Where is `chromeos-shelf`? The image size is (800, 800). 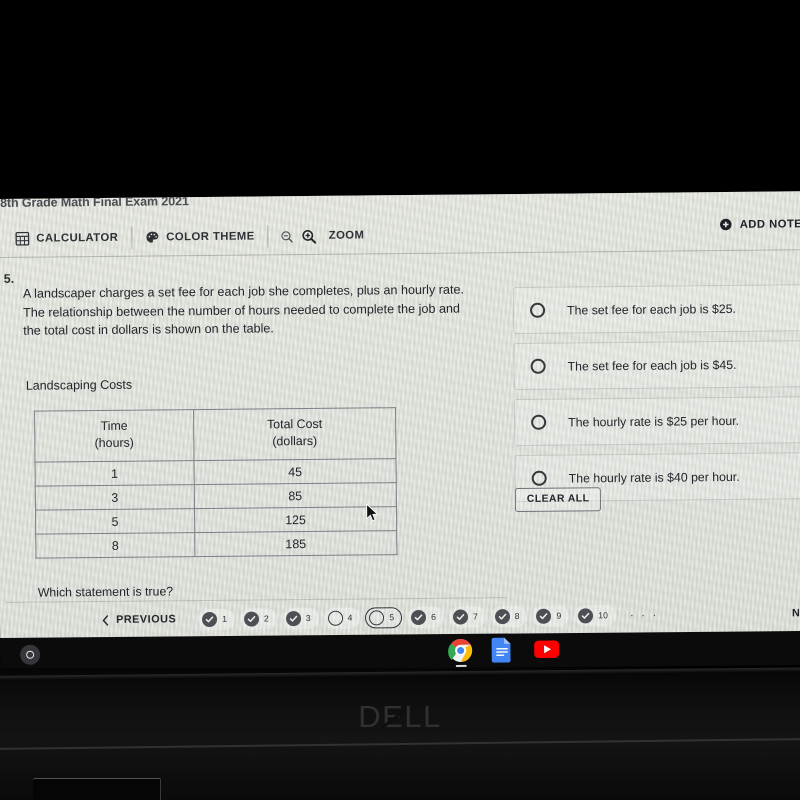
chromeos-shelf is located at coordinates (400, 651).